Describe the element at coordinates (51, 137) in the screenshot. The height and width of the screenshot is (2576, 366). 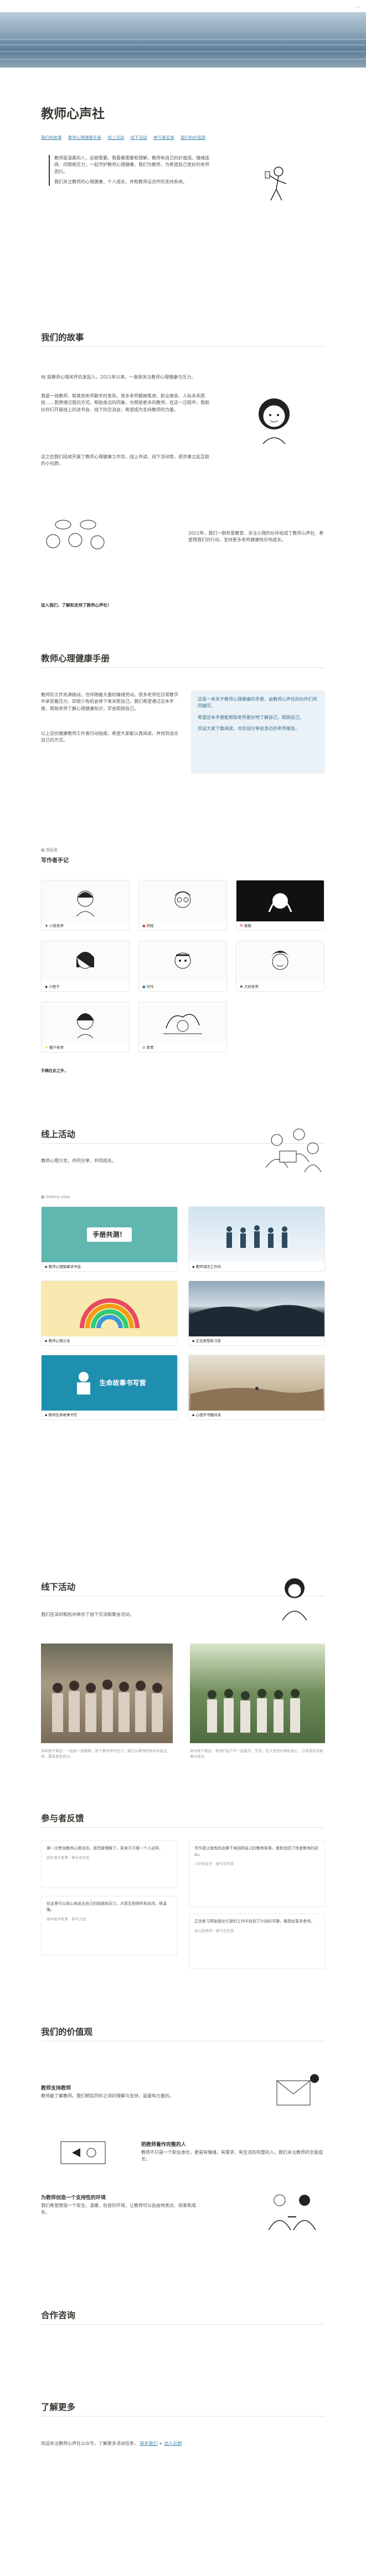
I see `toc-link: 我们的故事` at that location.